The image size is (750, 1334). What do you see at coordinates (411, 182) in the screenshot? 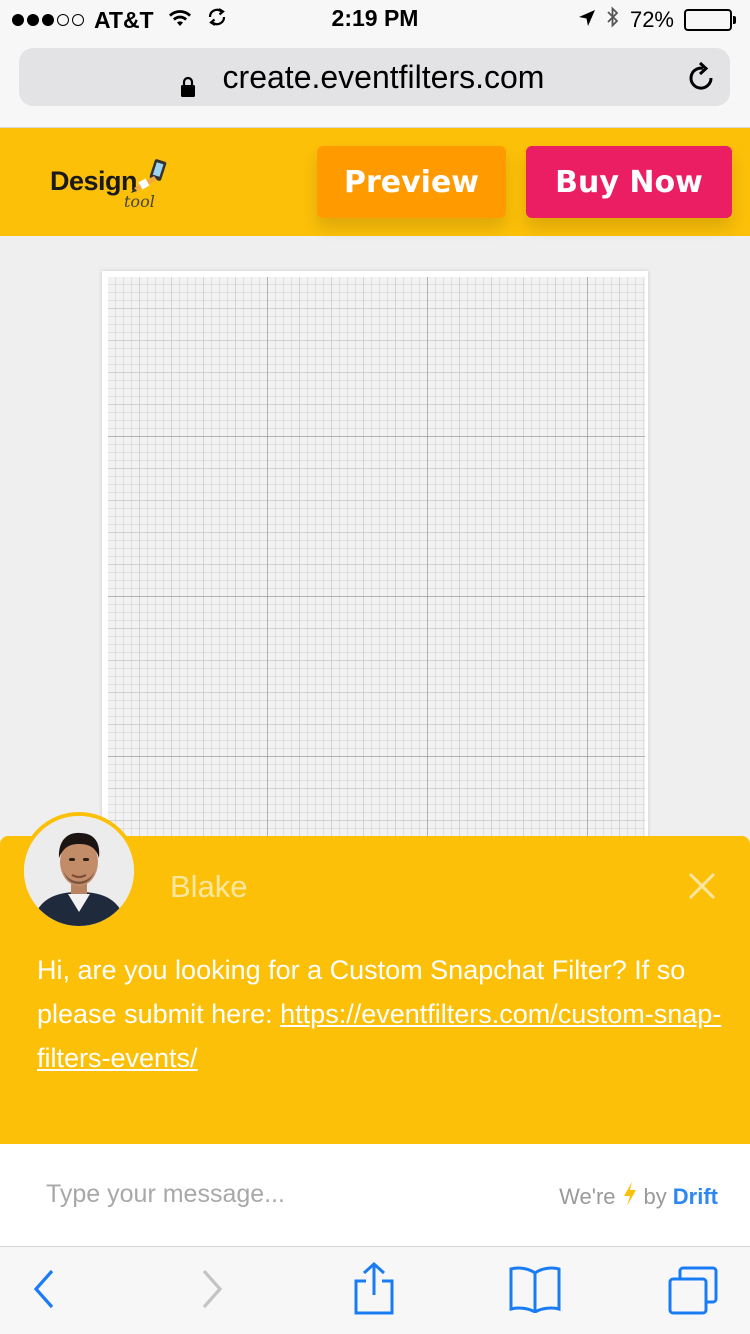
I see `preview-button: Preview` at bounding box center [411, 182].